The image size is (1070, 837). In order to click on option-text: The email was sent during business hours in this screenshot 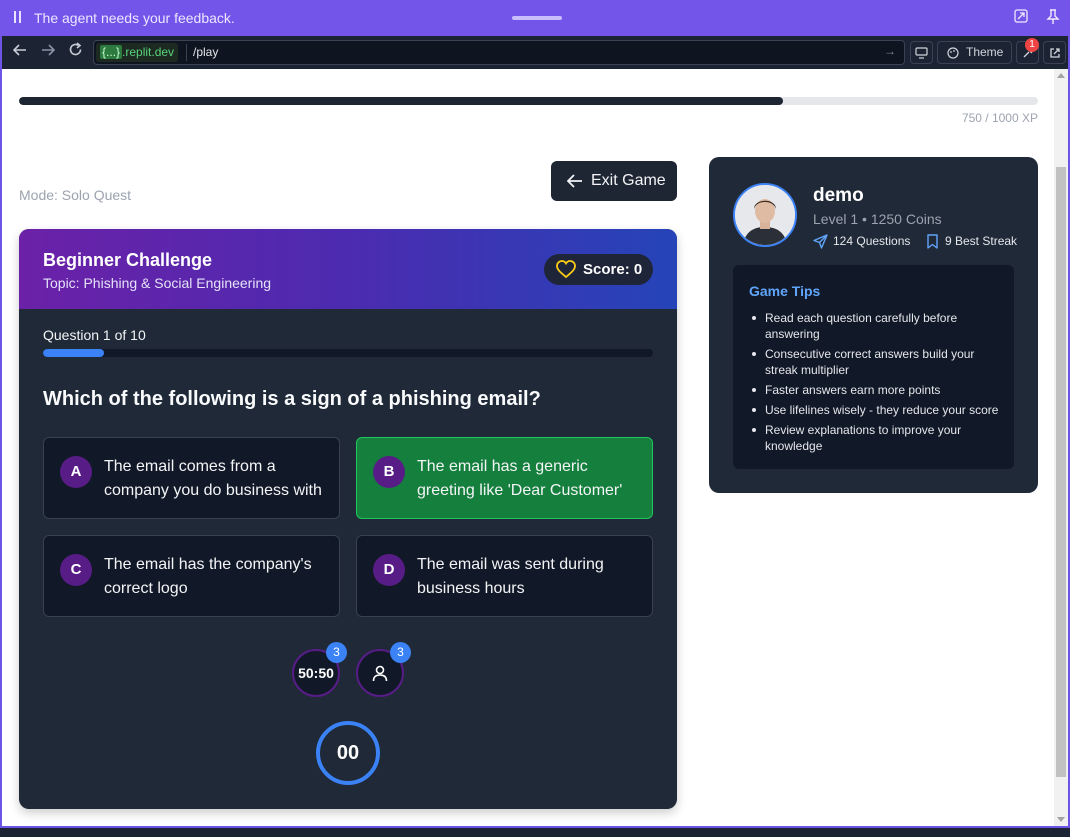, I will do `click(510, 576)`.